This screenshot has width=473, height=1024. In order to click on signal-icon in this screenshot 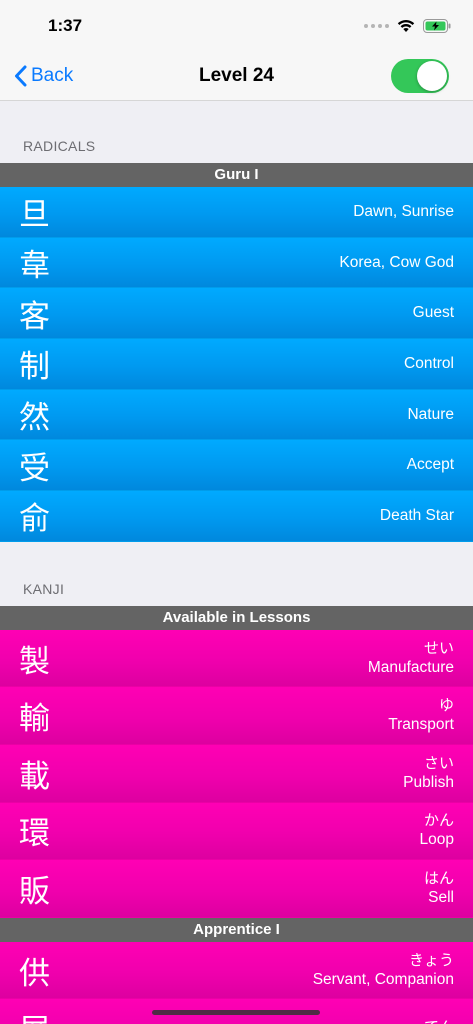, I will do `click(376, 26)`.